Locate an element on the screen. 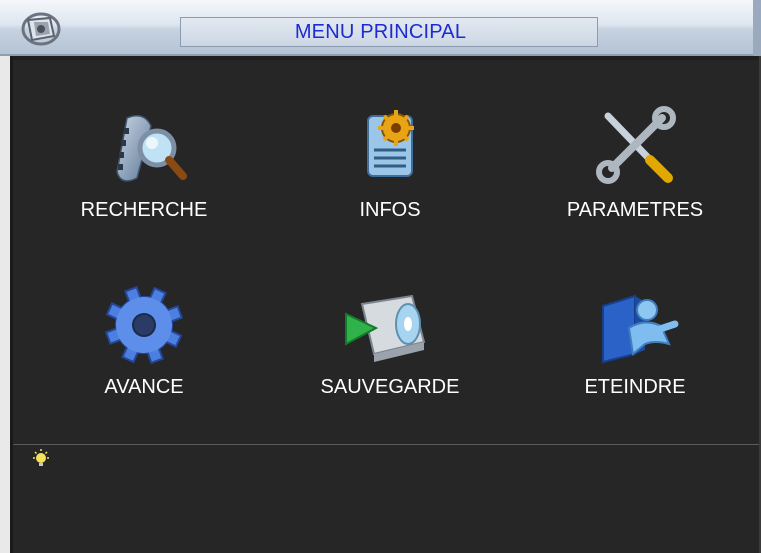 This screenshot has width=761, height=553. gear-icon is located at coordinates (144, 325).